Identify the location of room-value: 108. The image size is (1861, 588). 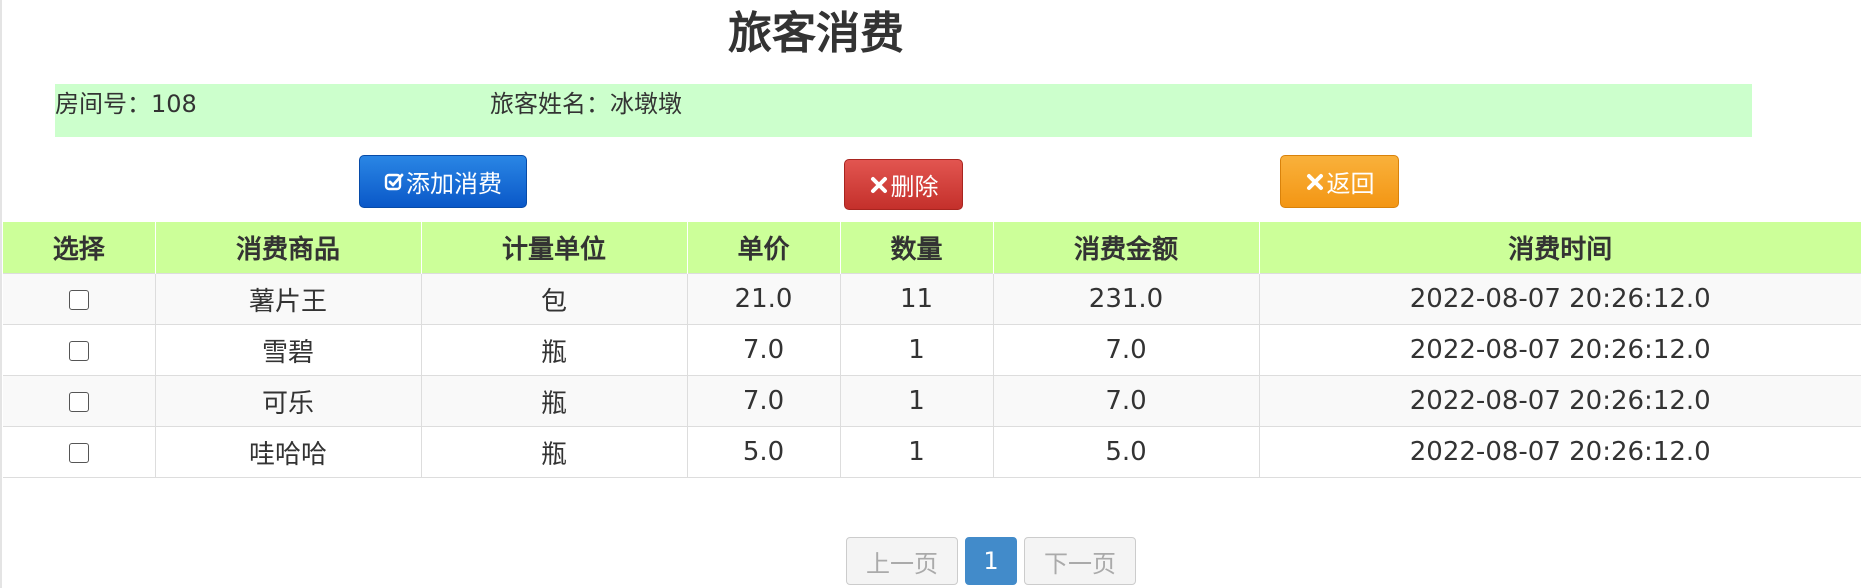
(174, 104).